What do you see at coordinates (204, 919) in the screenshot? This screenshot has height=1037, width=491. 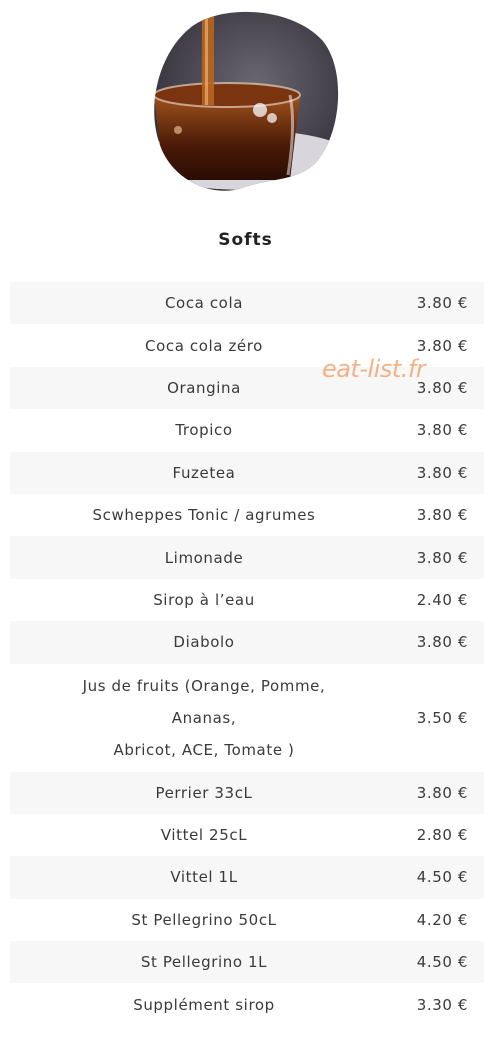 I see `item-name: St Pellegrino 50cL` at bounding box center [204, 919].